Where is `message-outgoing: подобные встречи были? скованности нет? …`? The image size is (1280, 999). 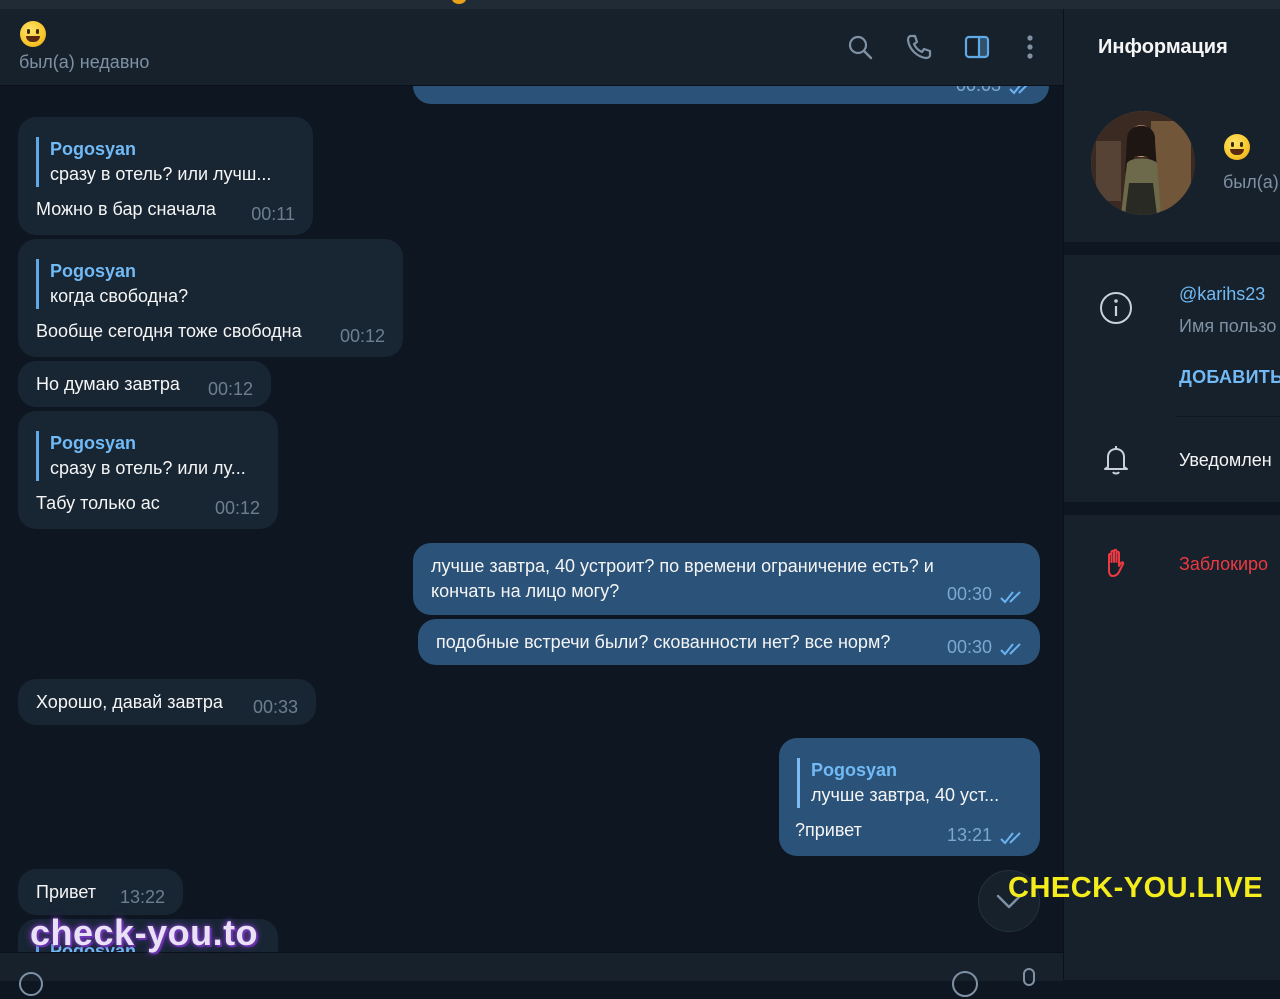
message-outgoing: подобные встречи были? скованности нет? … is located at coordinates (729, 642).